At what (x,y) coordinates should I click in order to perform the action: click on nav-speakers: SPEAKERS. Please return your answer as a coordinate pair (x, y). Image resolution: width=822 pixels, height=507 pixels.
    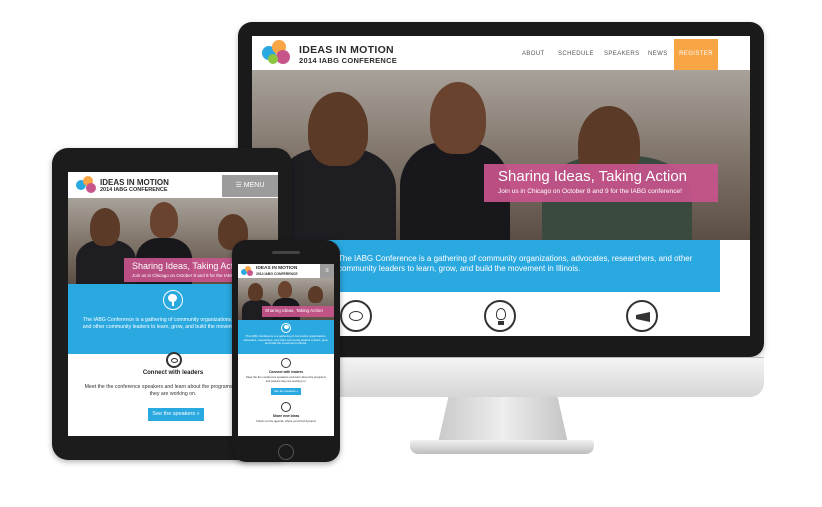
    Looking at the image, I should click on (622, 54).